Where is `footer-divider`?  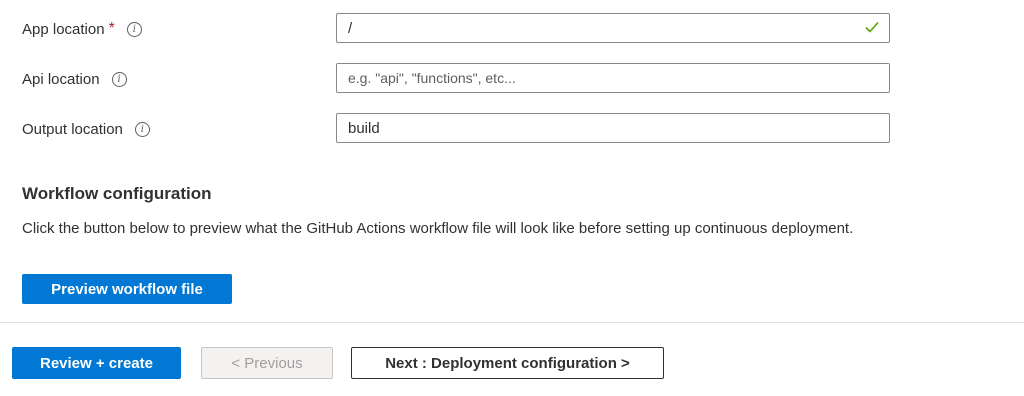 footer-divider is located at coordinates (512, 322).